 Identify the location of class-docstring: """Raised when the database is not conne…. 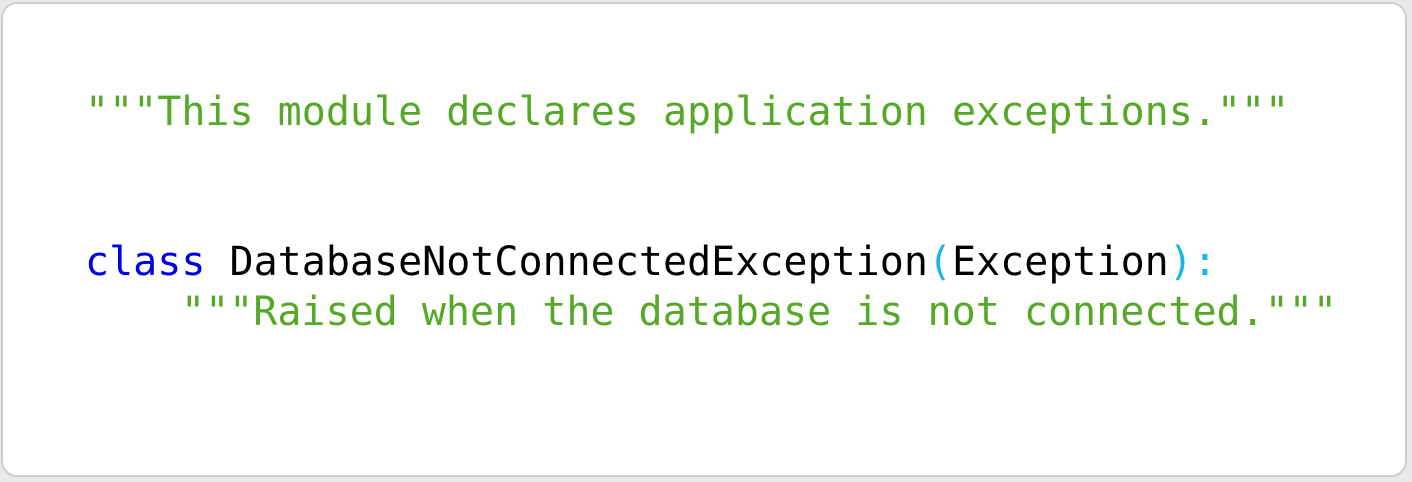
(759, 312).